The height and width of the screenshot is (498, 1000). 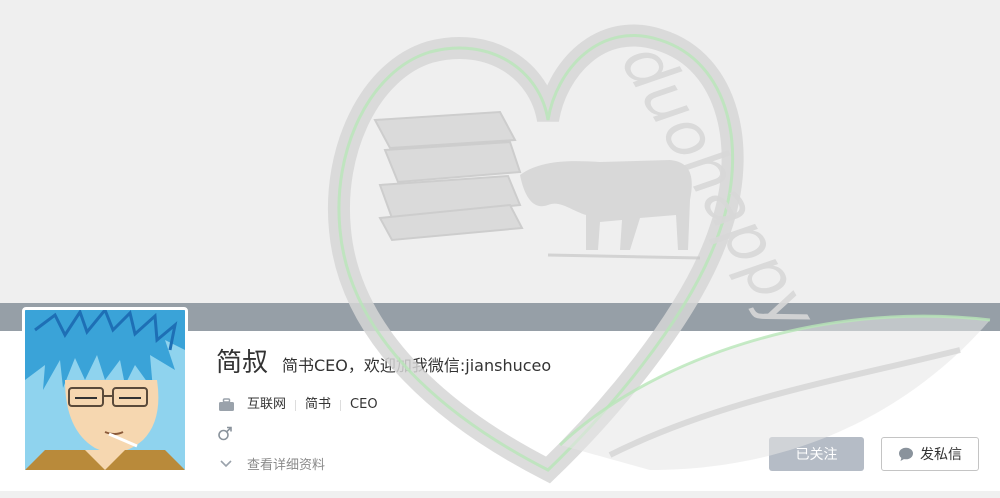 What do you see at coordinates (242, 363) in the screenshot?
I see `profile-name: 简叔` at bounding box center [242, 363].